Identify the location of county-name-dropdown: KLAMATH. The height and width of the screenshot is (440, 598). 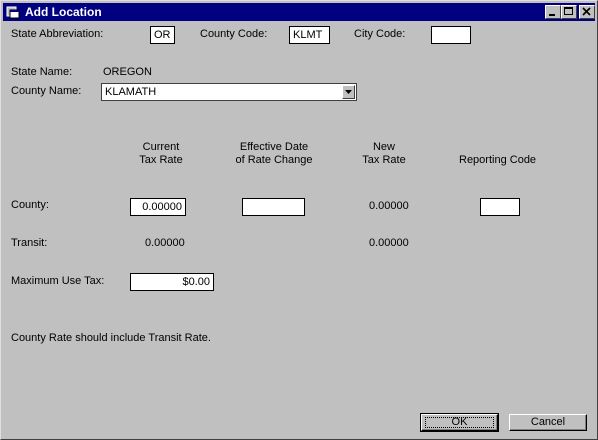
(229, 92).